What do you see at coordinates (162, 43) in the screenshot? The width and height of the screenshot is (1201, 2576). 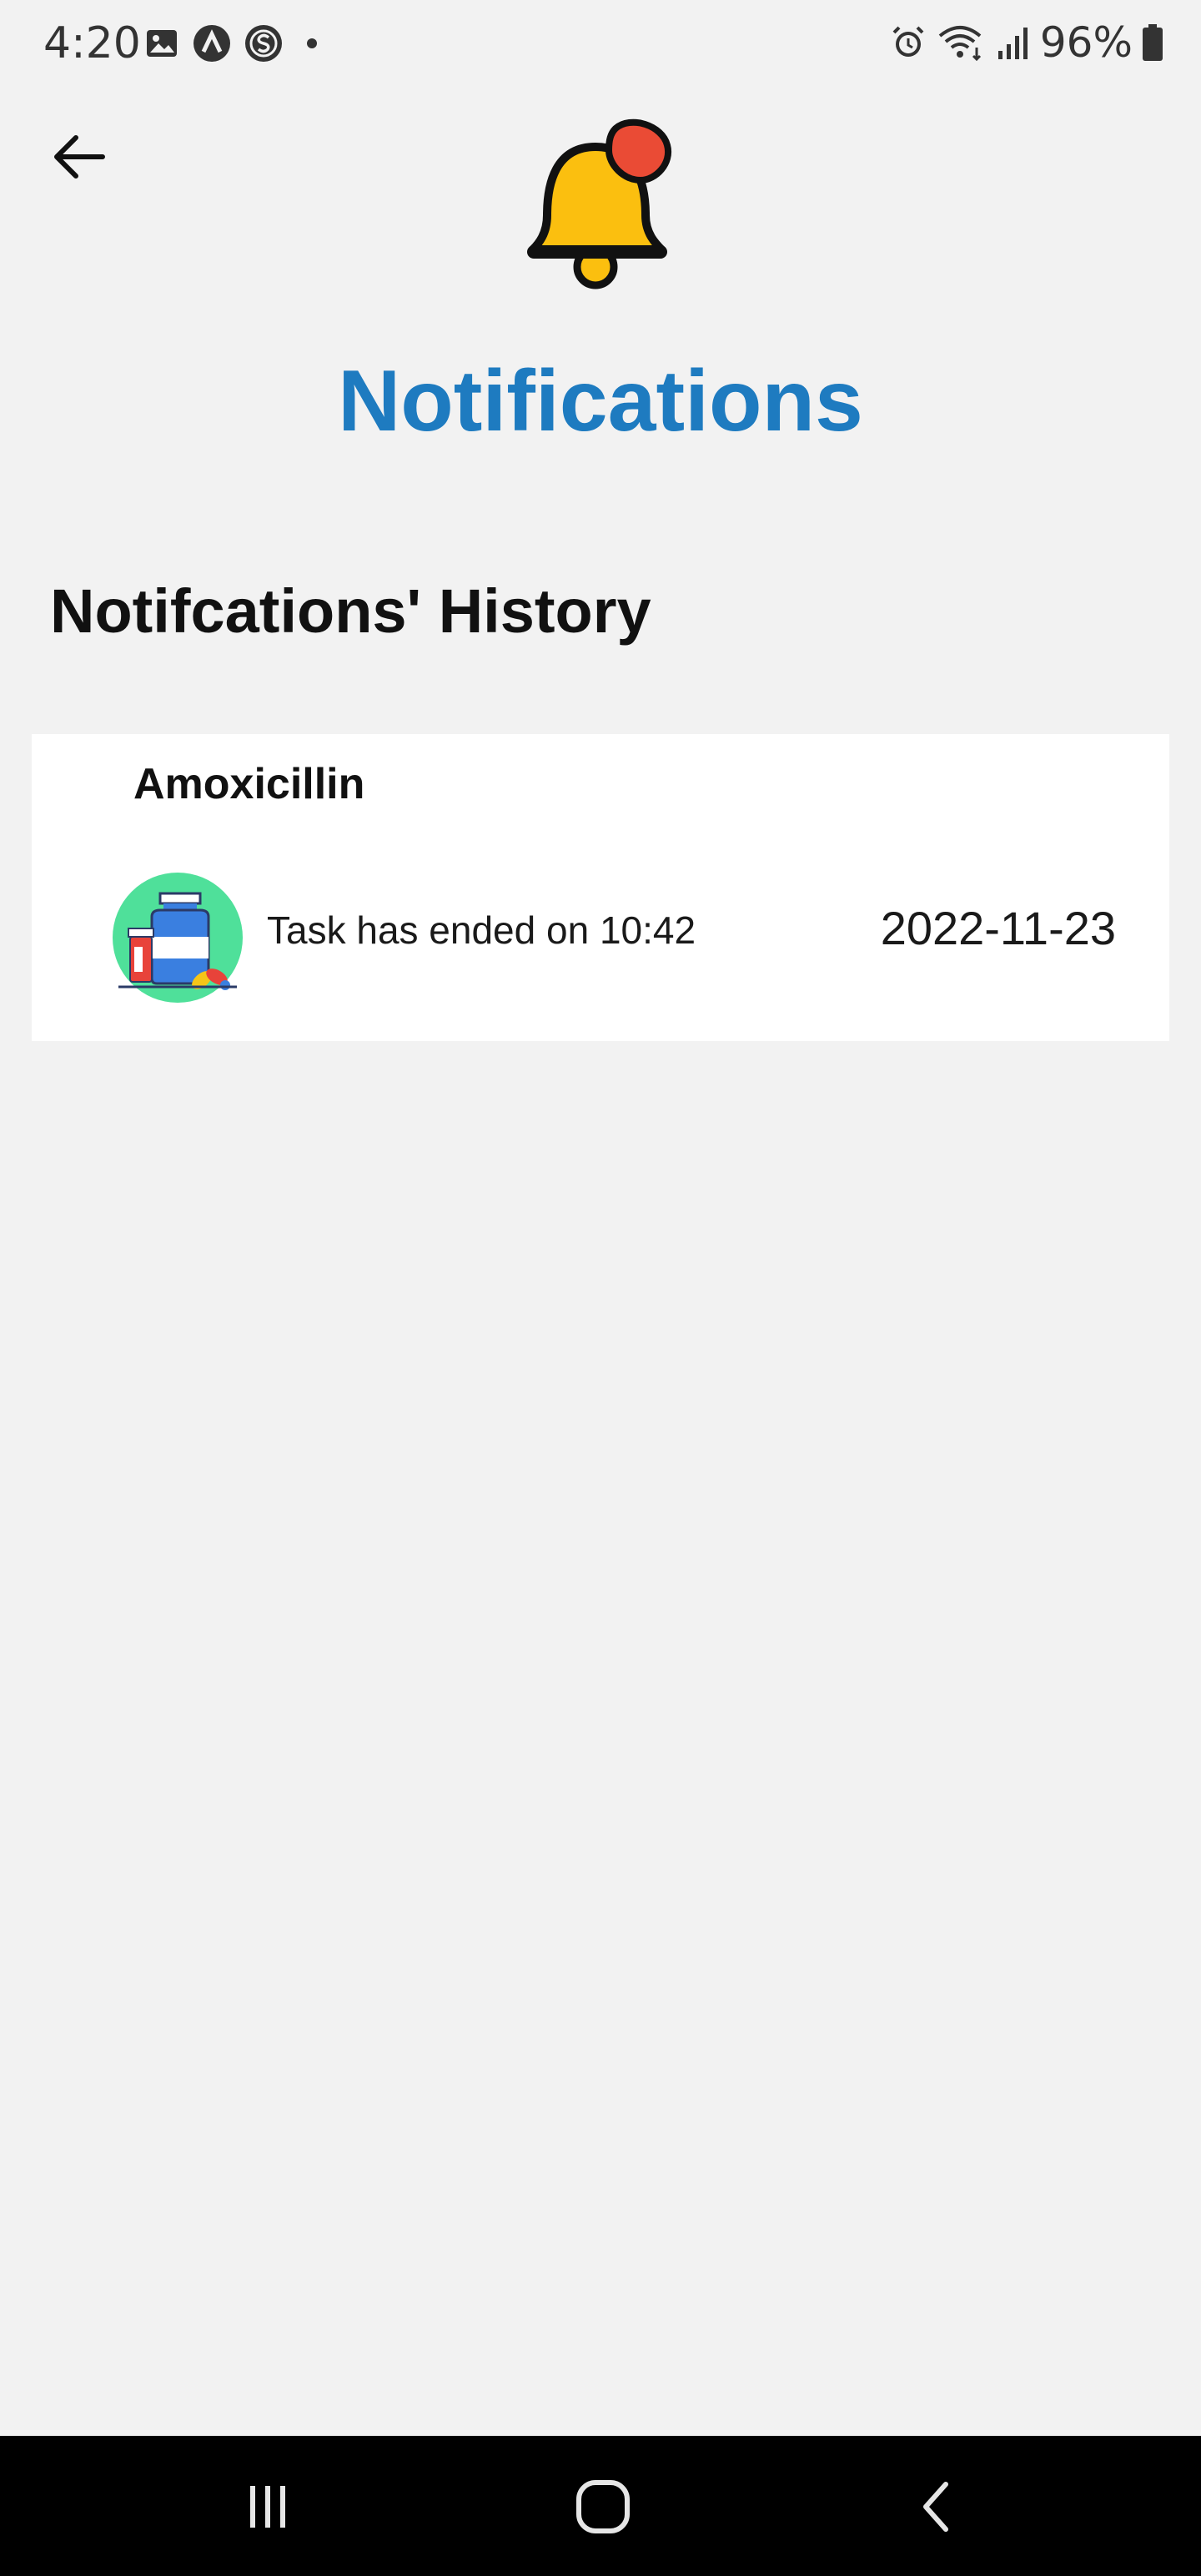 I see `gallery-icon` at bounding box center [162, 43].